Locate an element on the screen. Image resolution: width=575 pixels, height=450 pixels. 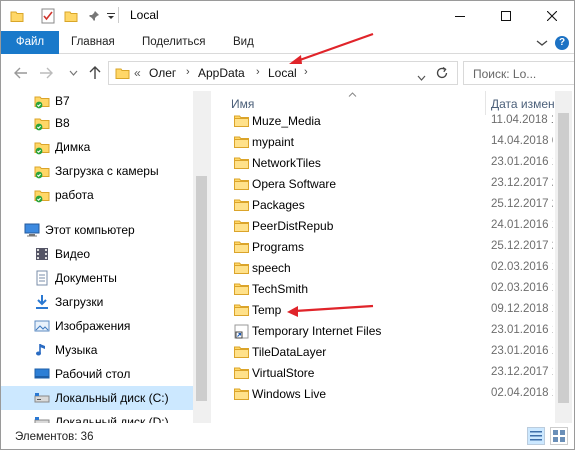
file-name: TileDataLayer is located at coordinates (289, 352).